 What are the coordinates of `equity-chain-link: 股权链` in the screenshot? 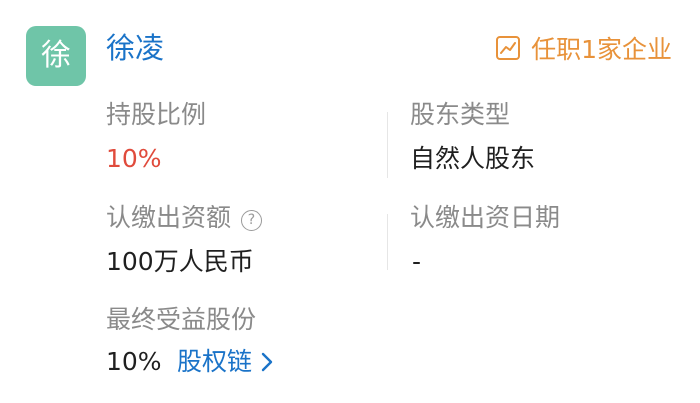 It's located at (225, 362).